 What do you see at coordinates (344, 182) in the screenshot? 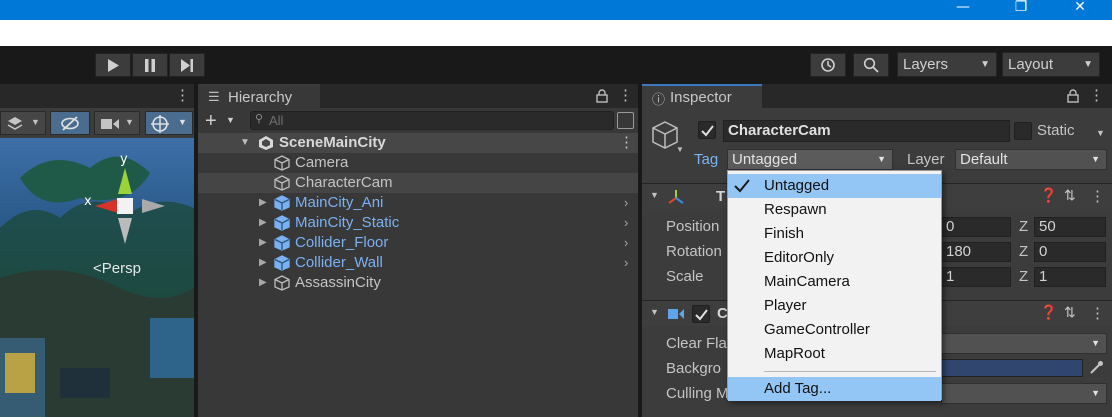
I see `hierarchy-item-label: CharacterCam` at bounding box center [344, 182].